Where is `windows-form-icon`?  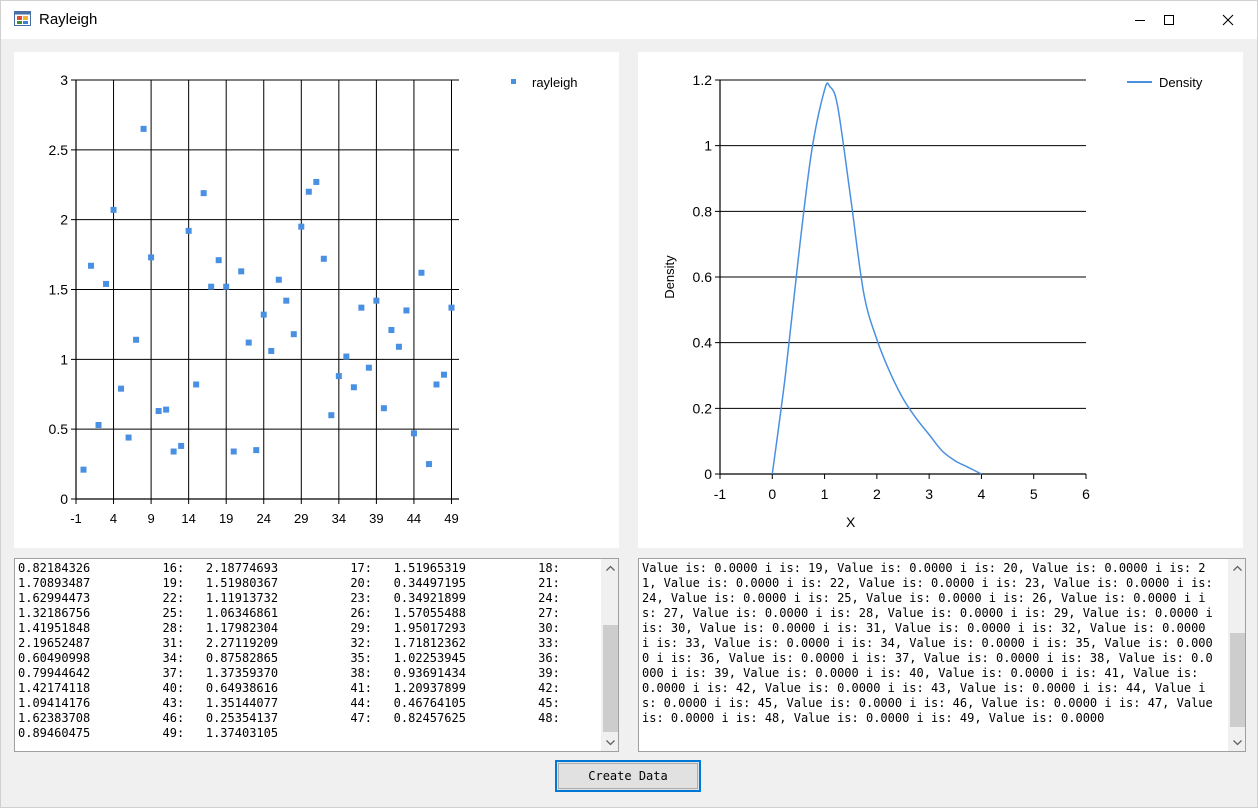 windows-form-icon is located at coordinates (22, 18).